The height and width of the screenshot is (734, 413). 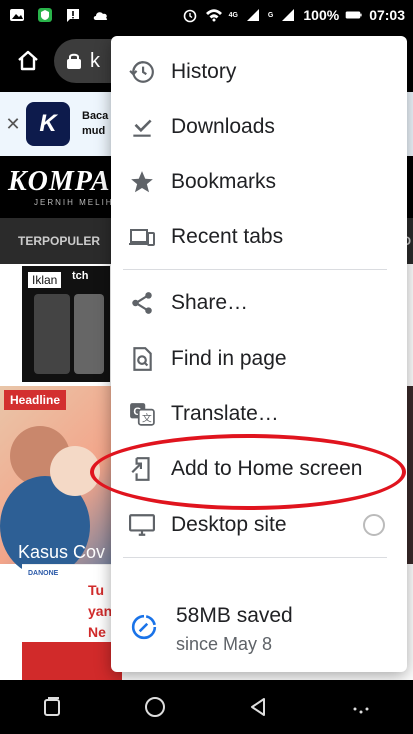 I want to click on lock-icon, so click(x=74, y=61).